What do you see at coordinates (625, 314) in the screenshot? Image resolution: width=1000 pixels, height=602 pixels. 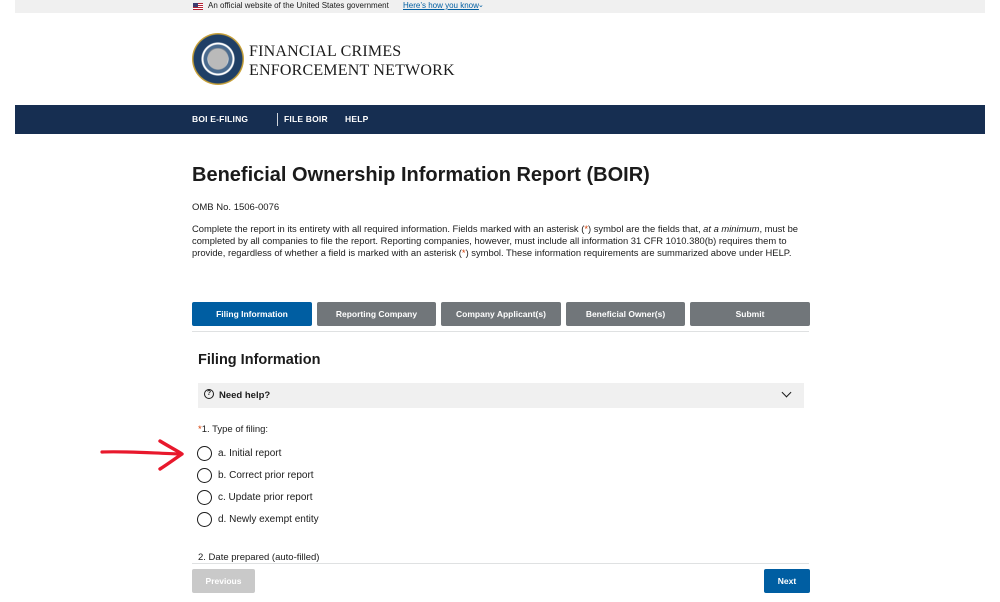 I see `tab-beneficial-owners: Beneficial Owner(s)` at bounding box center [625, 314].